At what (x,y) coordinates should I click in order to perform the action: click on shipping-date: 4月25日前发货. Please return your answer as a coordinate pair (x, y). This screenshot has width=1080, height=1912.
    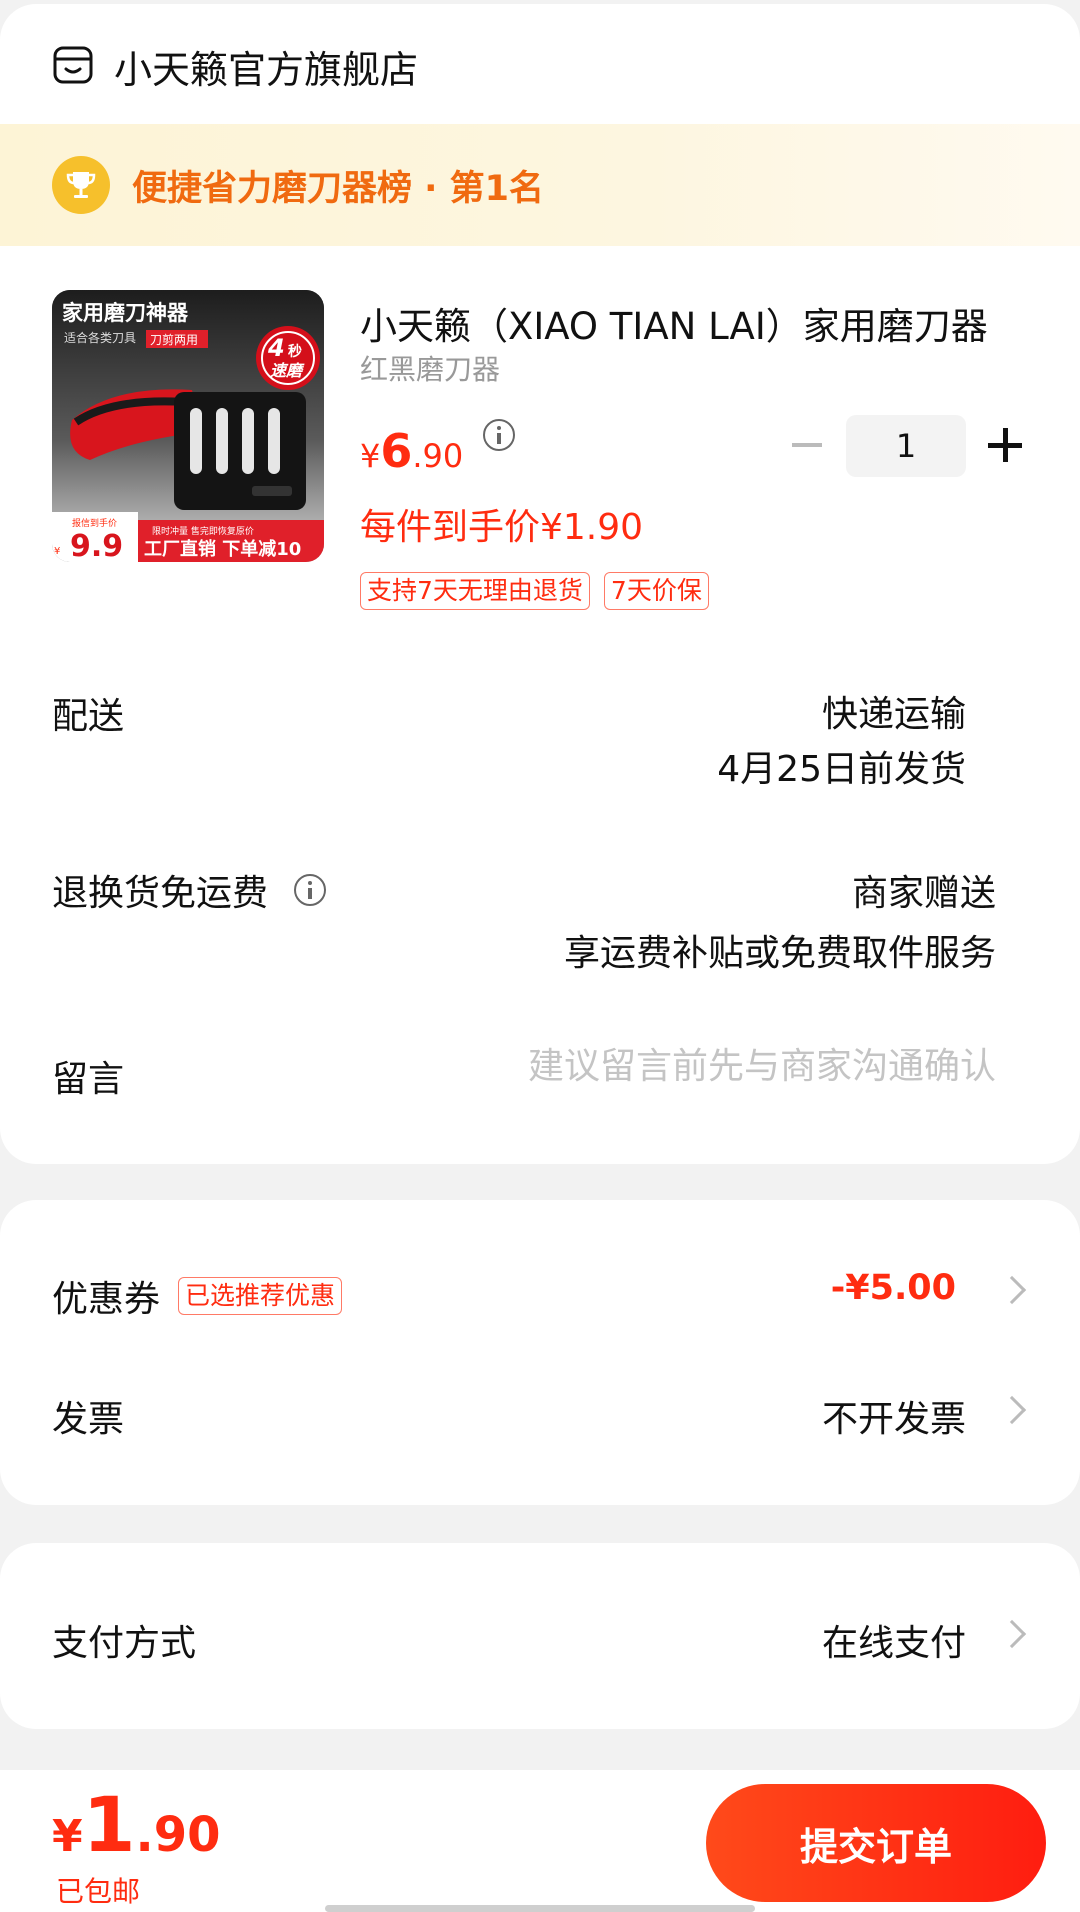
    Looking at the image, I should click on (841, 769).